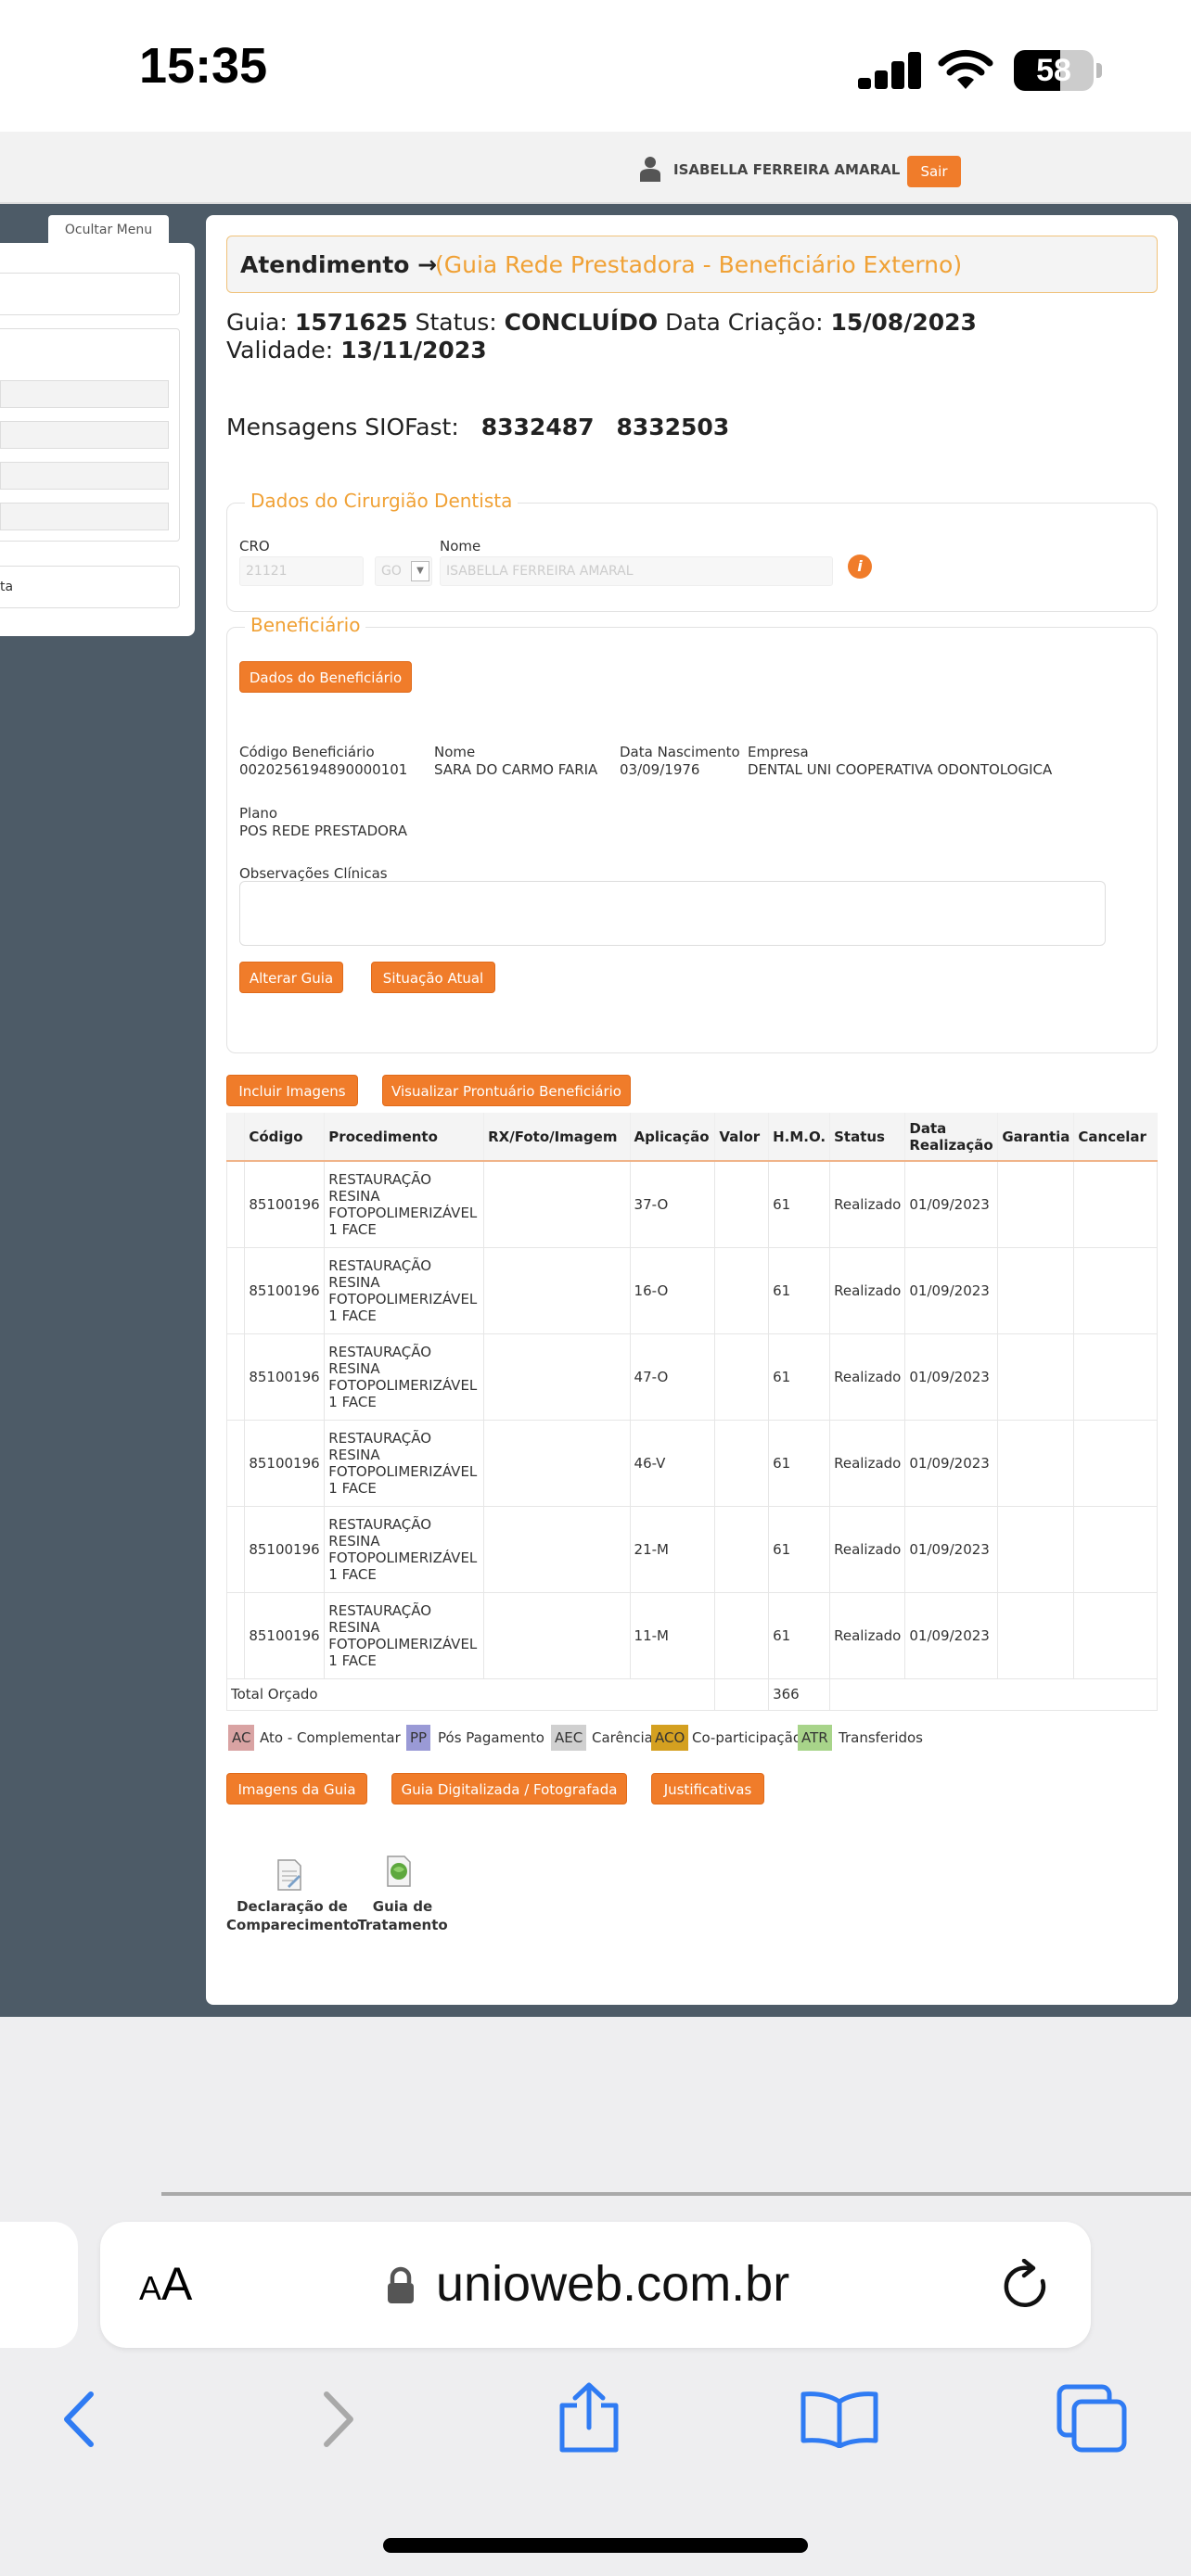 This screenshot has width=1191, height=2576. What do you see at coordinates (612, 2284) in the screenshot?
I see `url-text: unioweb.com.br` at bounding box center [612, 2284].